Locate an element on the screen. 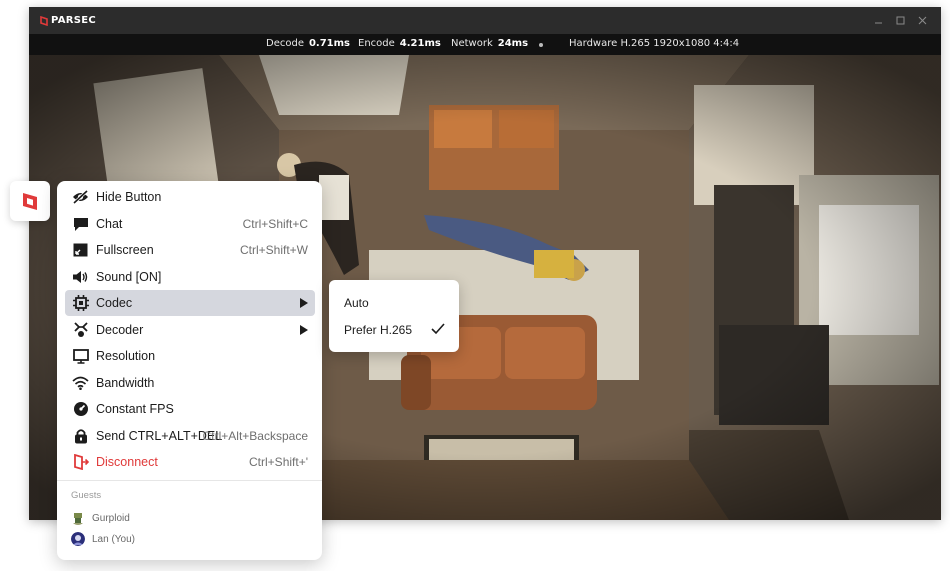  network-stat: Network 24ms is located at coordinates (489, 43).